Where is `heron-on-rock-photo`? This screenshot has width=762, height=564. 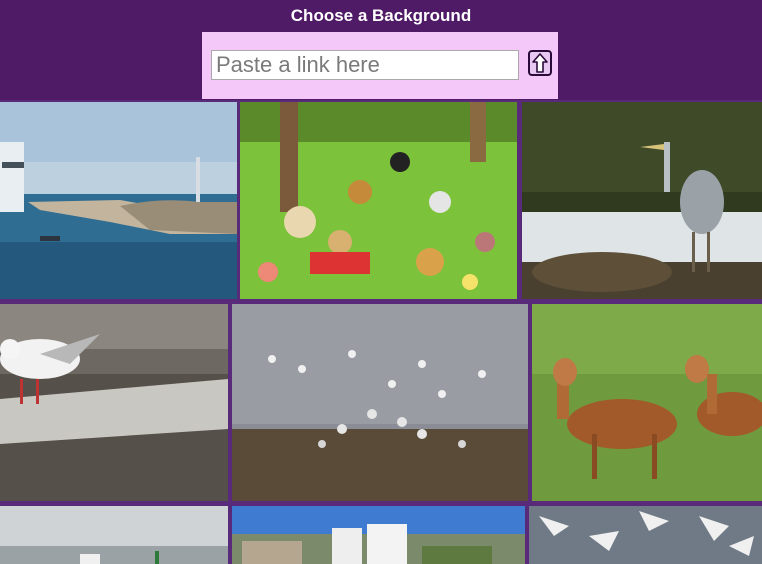 heron-on-rock-photo is located at coordinates (642, 200).